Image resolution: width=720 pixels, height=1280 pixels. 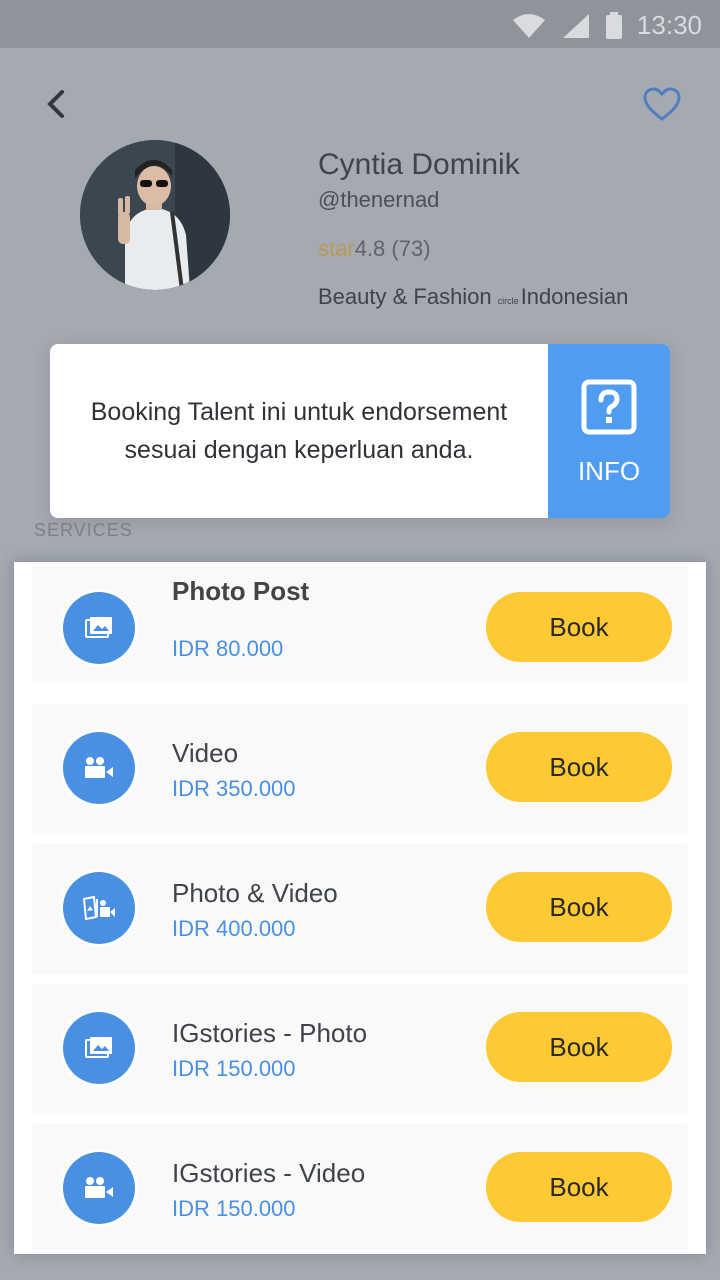 What do you see at coordinates (83, 530) in the screenshot?
I see `services-heading: SERVICES` at bounding box center [83, 530].